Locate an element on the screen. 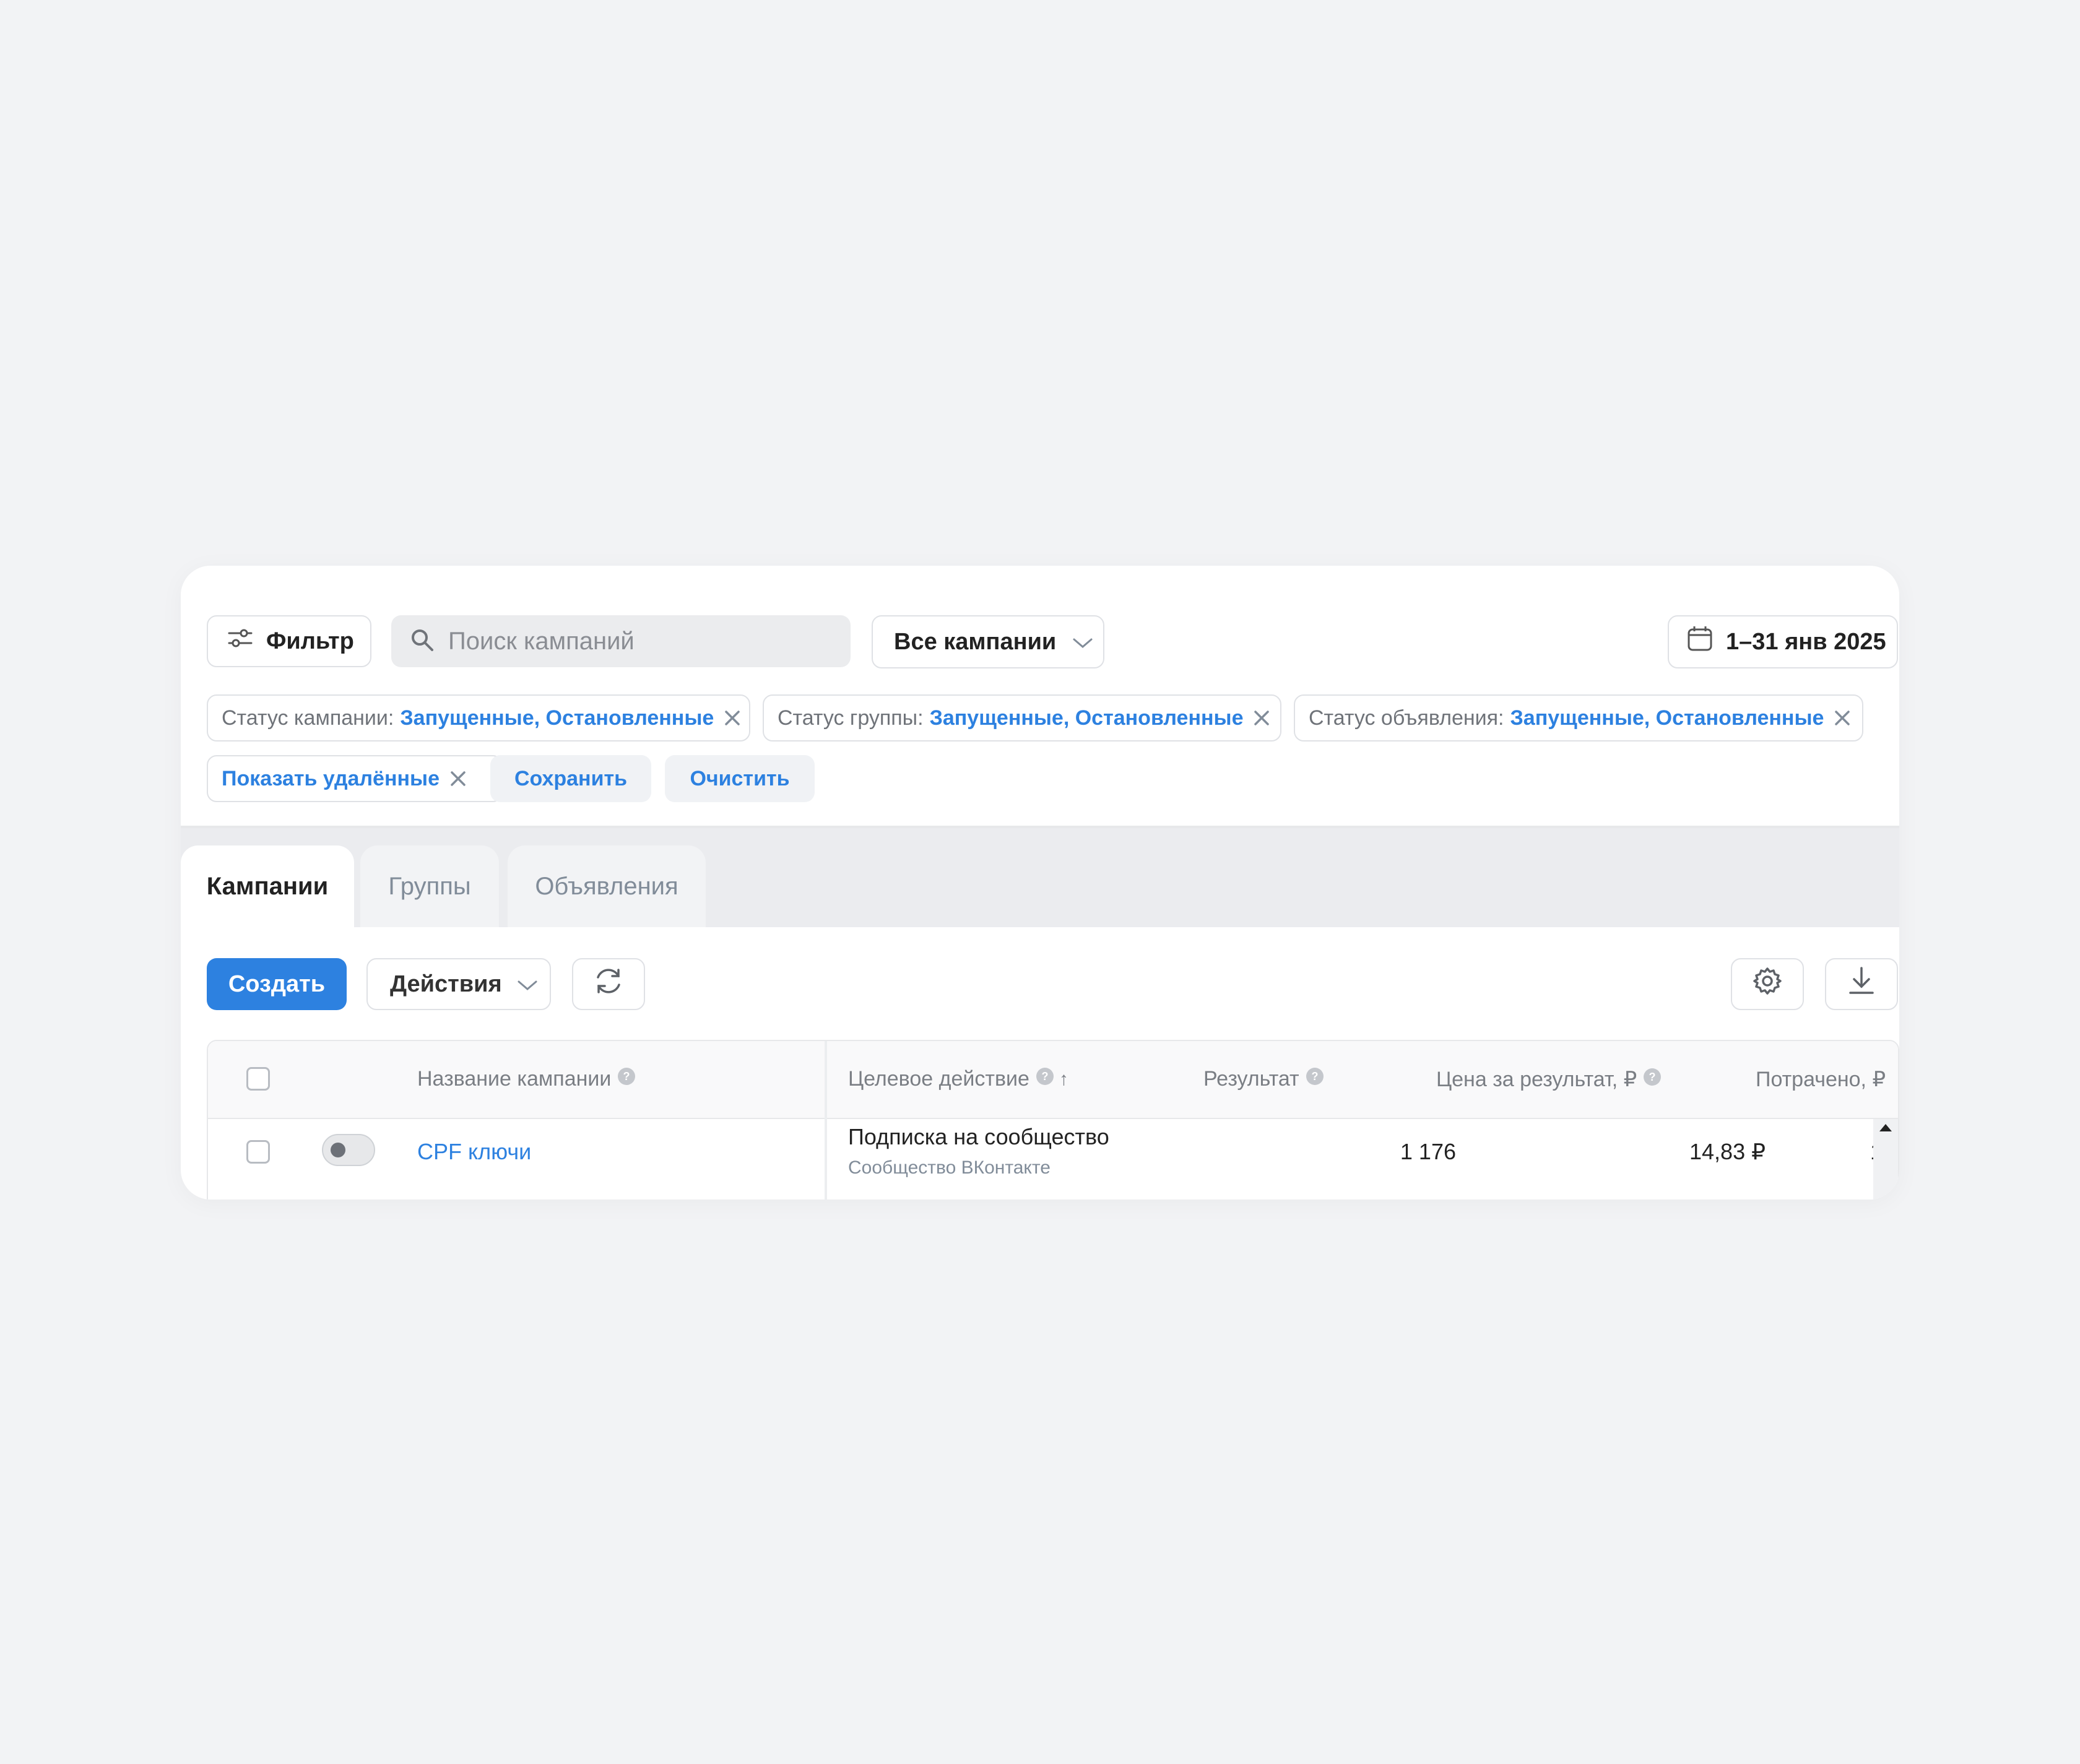 The height and width of the screenshot is (1764, 2080). save-filter-button: Сохранить is located at coordinates (570, 778).